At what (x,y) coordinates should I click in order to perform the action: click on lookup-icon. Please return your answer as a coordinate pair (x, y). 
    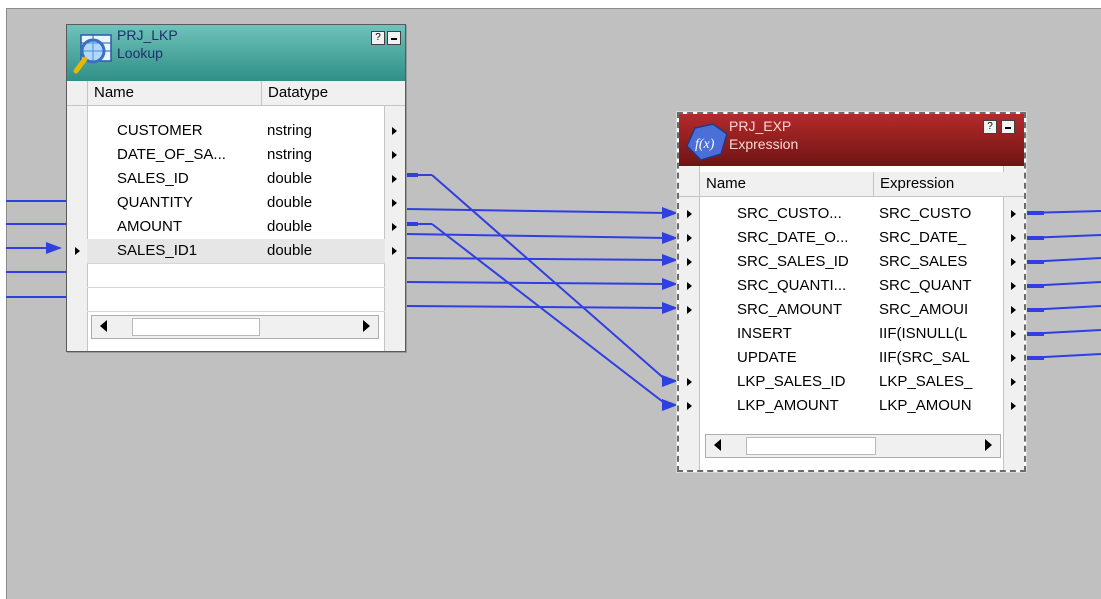
    Looking at the image, I should click on (92, 54).